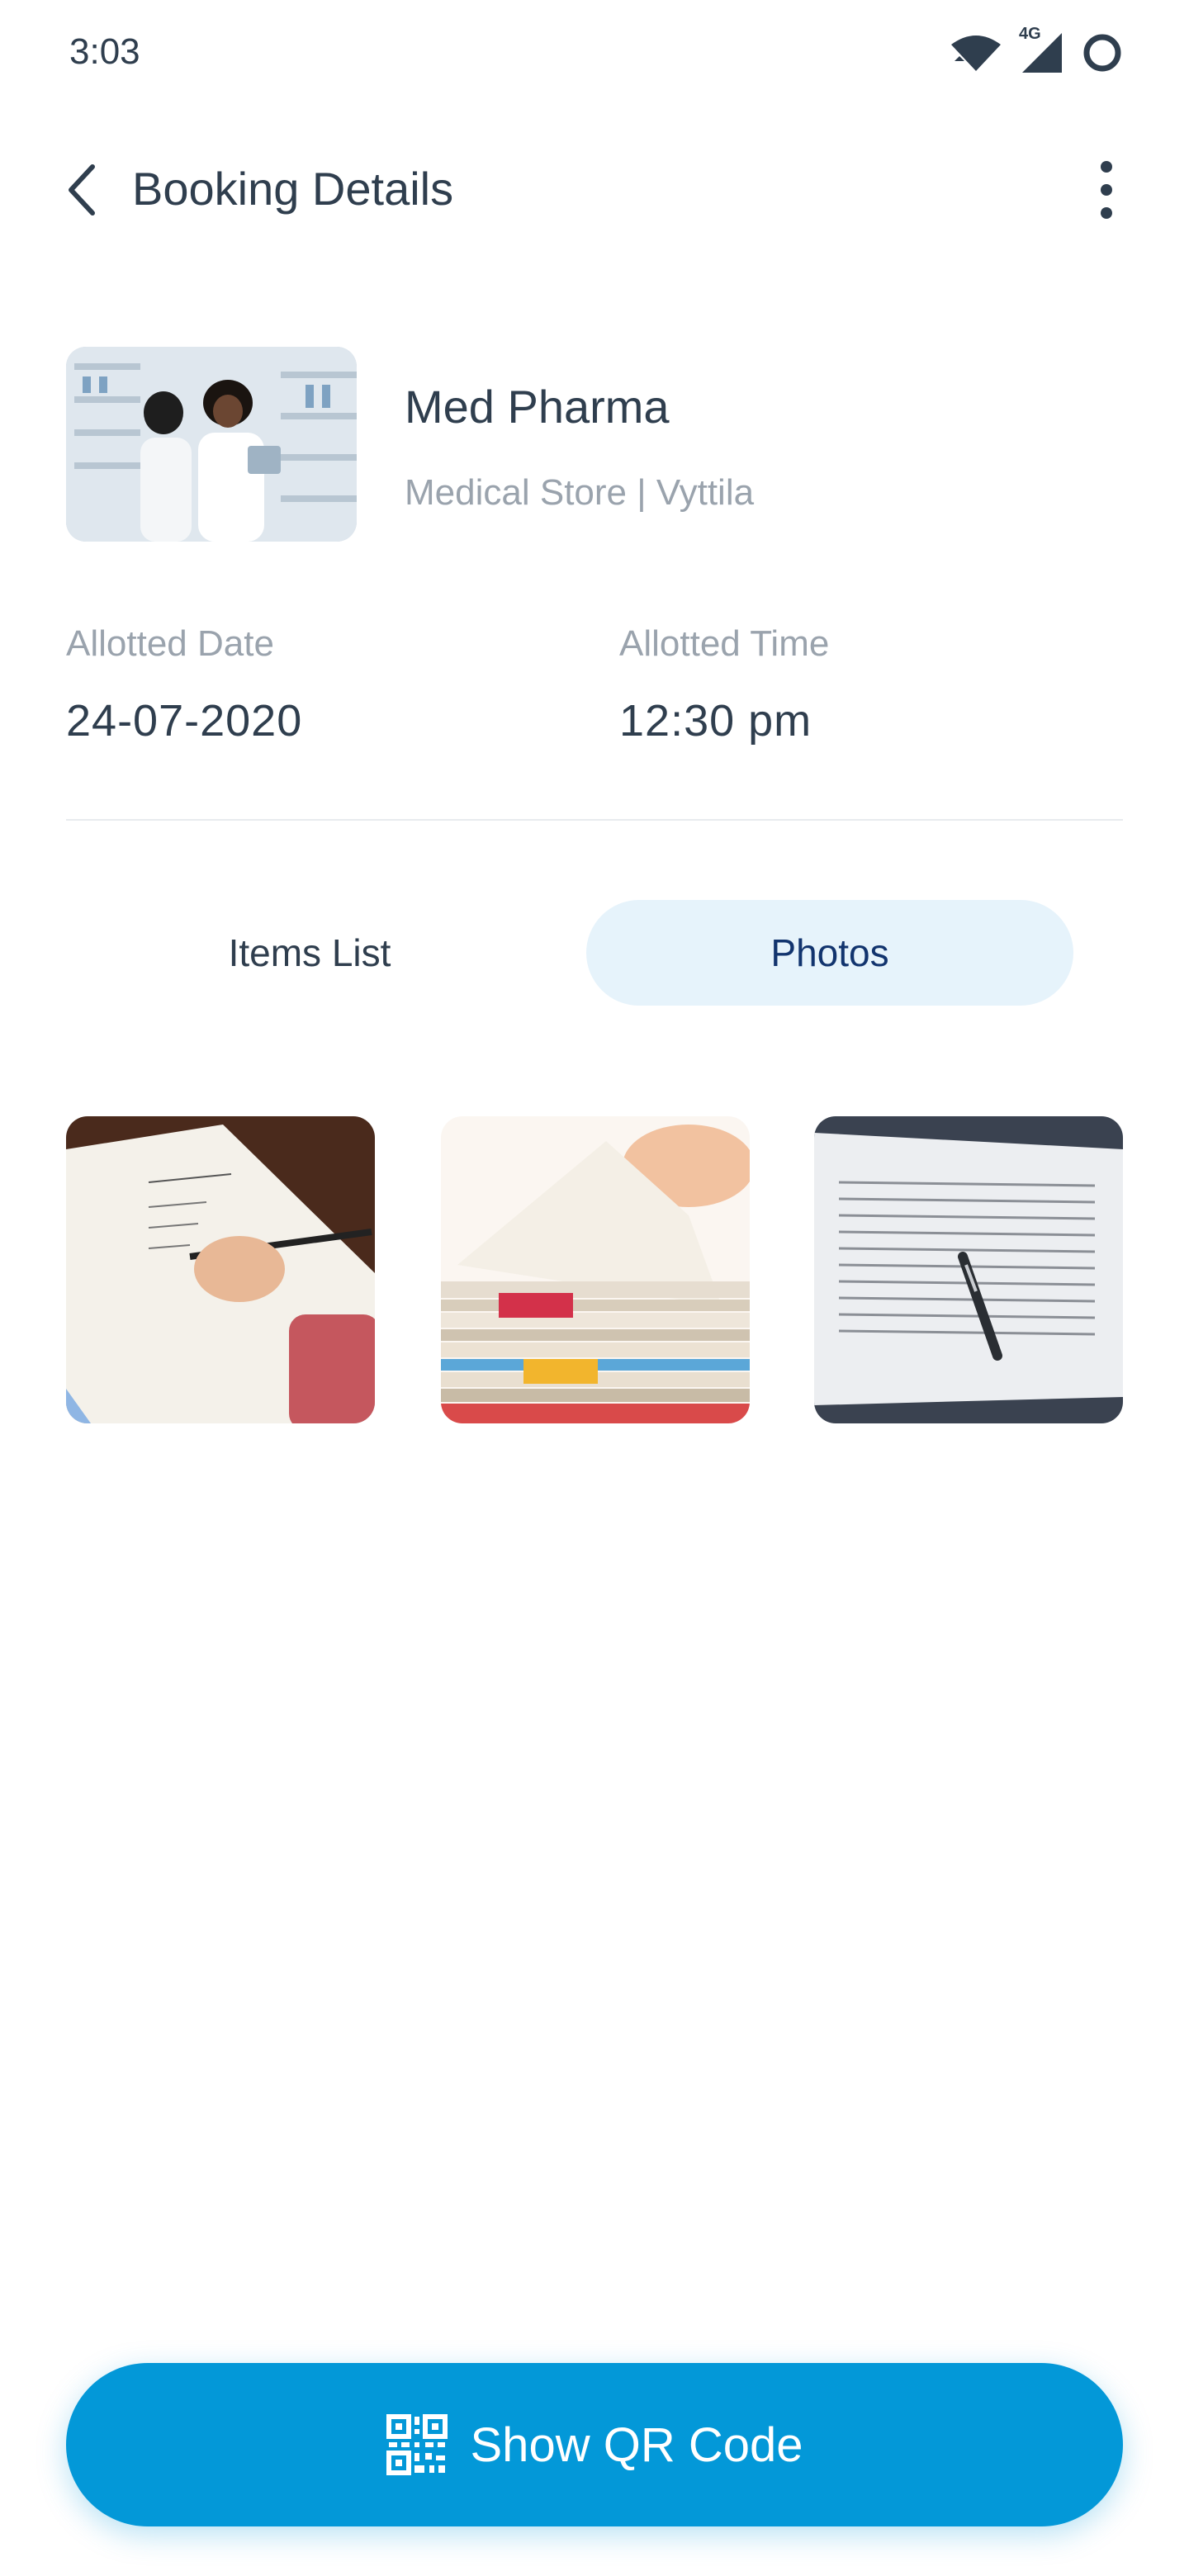 This screenshot has height=2576, width=1189. Describe the element at coordinates (594, 820) in the screenshot. I see `divider` at that location.